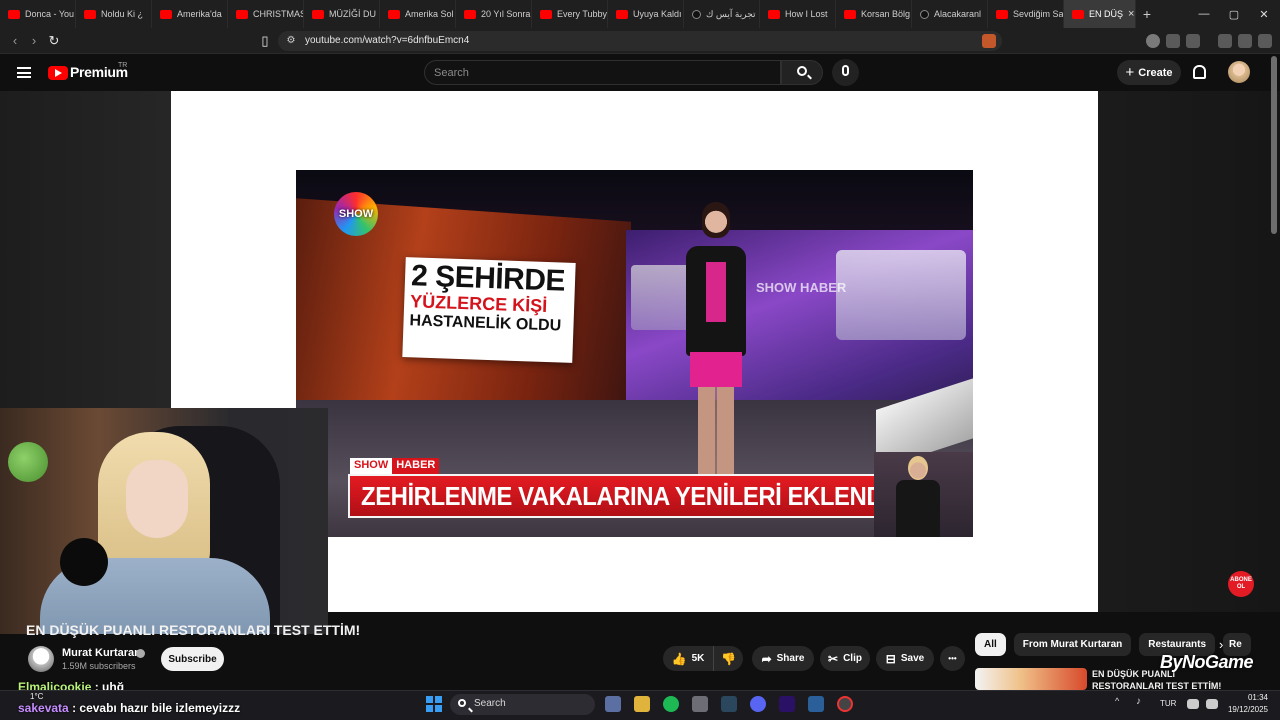 This screenshot has width=1280, height=720. Describe the element at coordinates (1247, 709) in the screenshot. I see `clock-date: 19/12/2025` at that location.